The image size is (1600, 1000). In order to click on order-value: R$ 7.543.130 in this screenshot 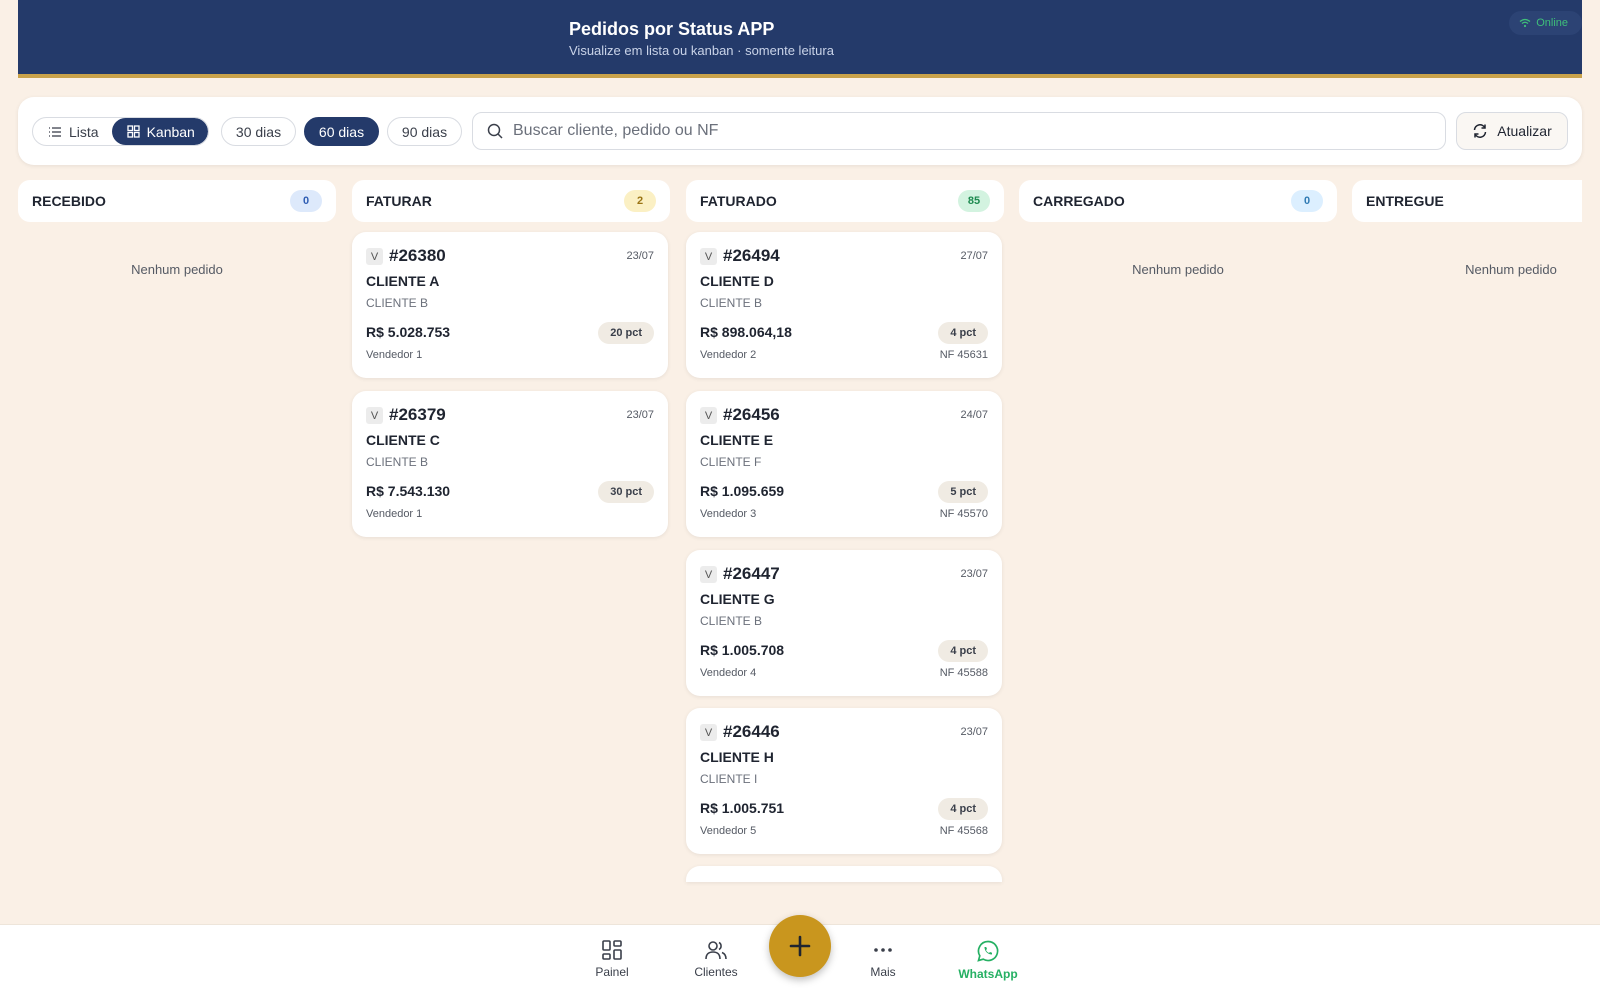, I will do `click(408, 491)`.